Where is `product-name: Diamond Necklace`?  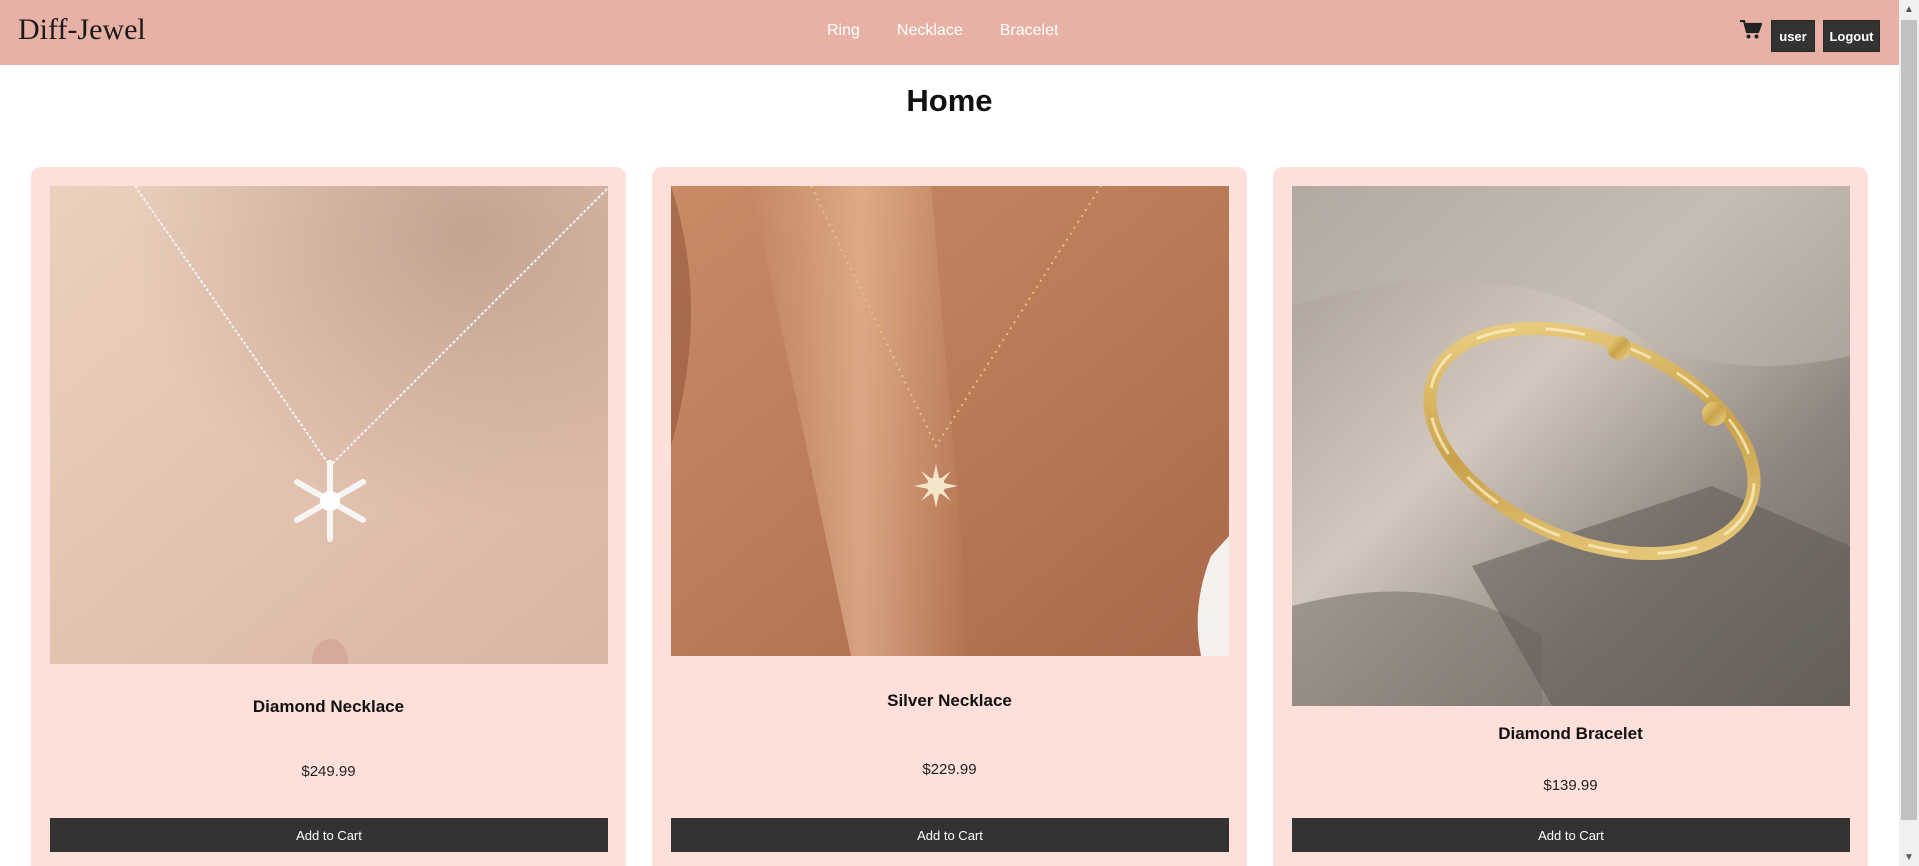
product-name: Diamond Necklace is located at coordinates (328, 706).